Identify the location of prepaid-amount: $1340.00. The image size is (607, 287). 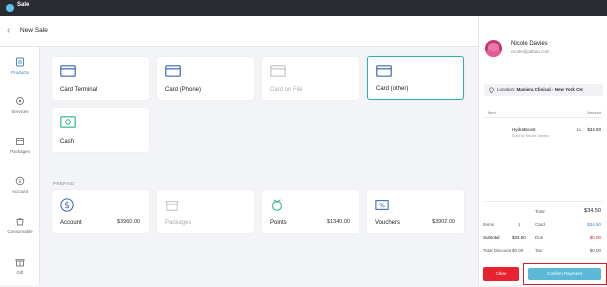
(338, 222).